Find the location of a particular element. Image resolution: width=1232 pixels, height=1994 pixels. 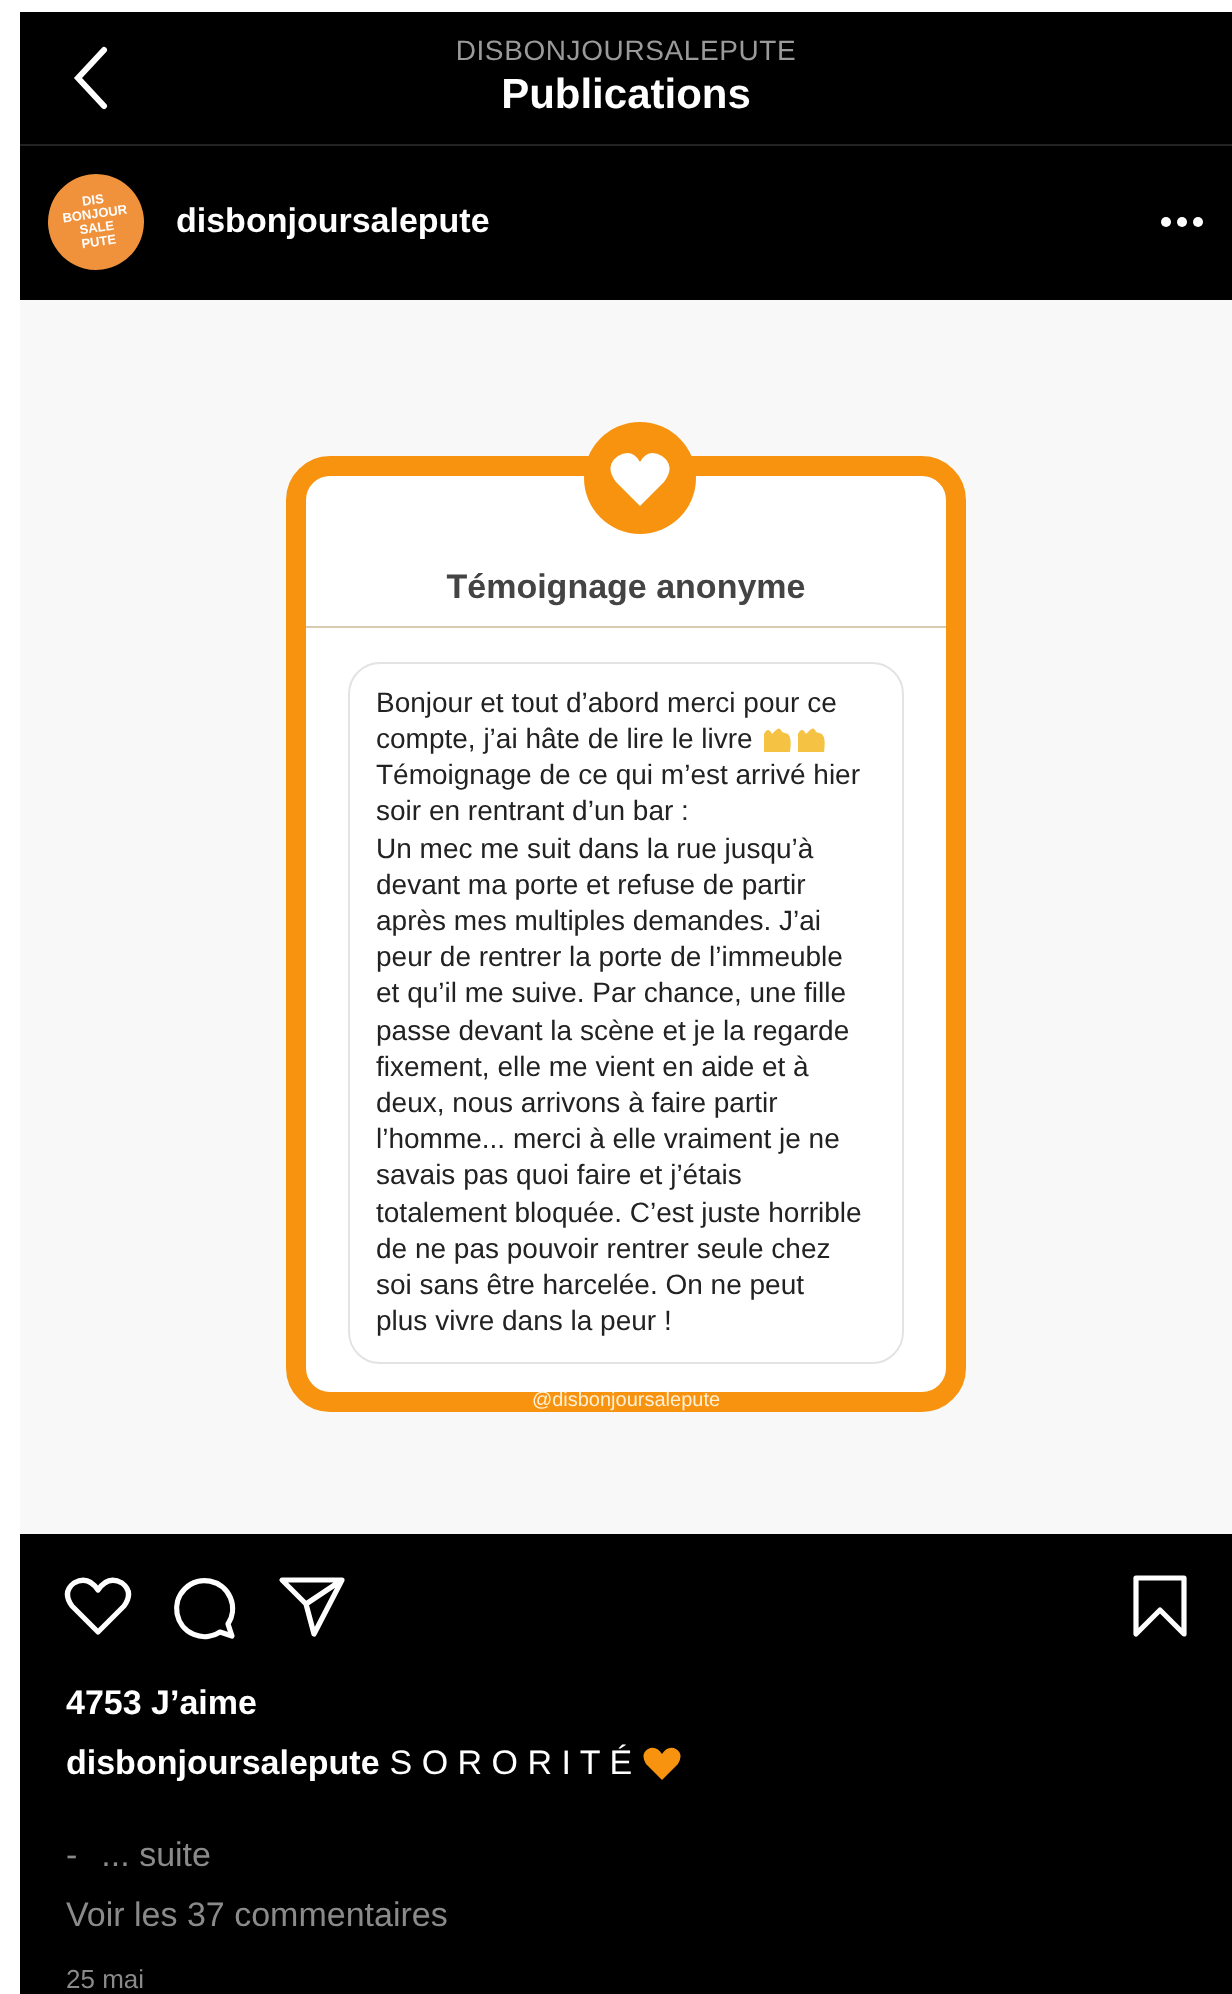

account-handle: @disbonjoursalepute is located at coordinates (626, 1401).